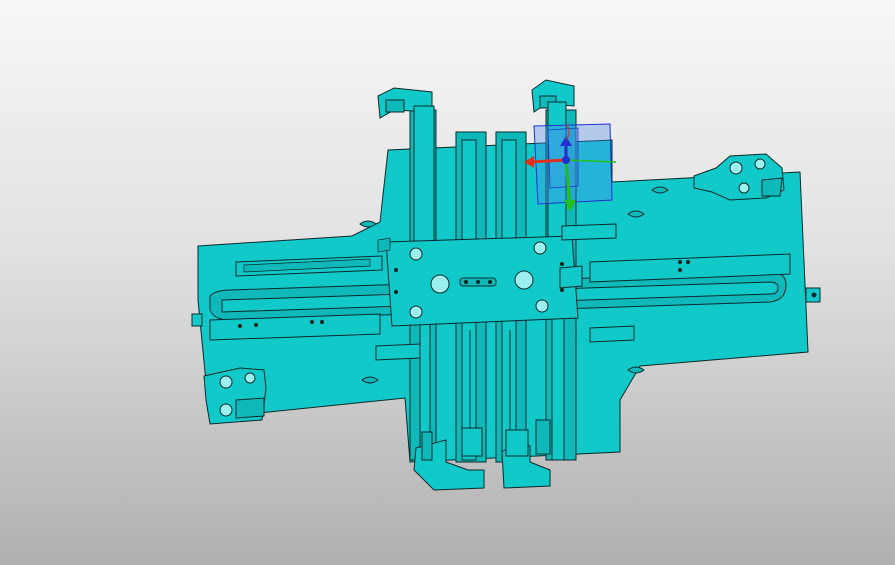  What do you see at coordinates (570, 167) in the screenshot?
I see `xyz-manipulator-icon` at bounding box center [570, 167].